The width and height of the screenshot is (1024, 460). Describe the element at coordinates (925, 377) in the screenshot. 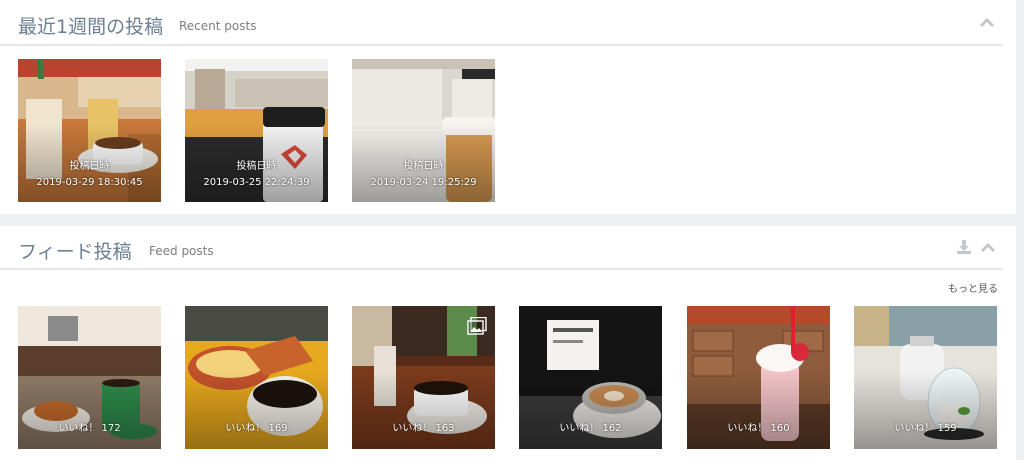

I see `feed-post-thumbnail: いいね！ 159` at that location.